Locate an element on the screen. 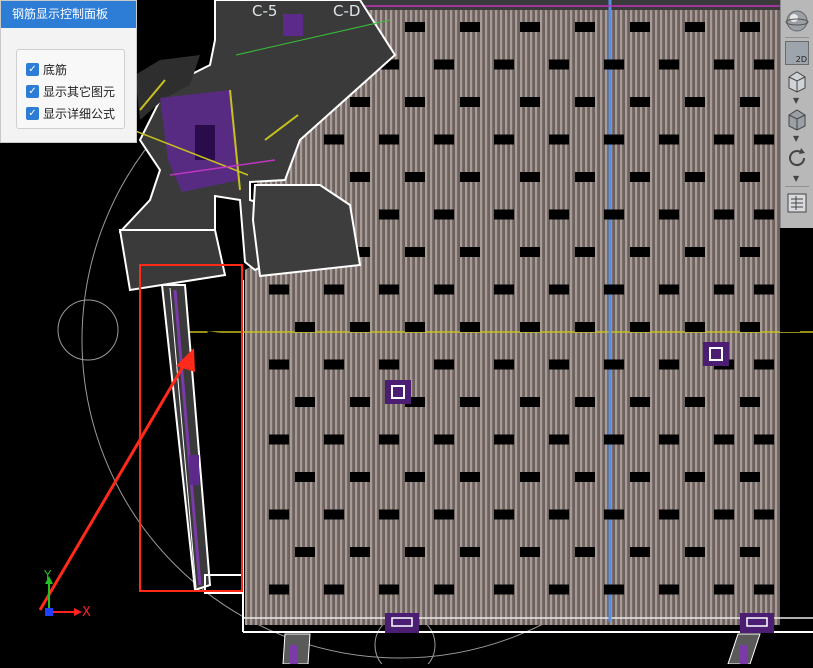 Image resolution: width=813 pixels, height=668 pixels. annotation-arrow is located at coordinates (114, 484).